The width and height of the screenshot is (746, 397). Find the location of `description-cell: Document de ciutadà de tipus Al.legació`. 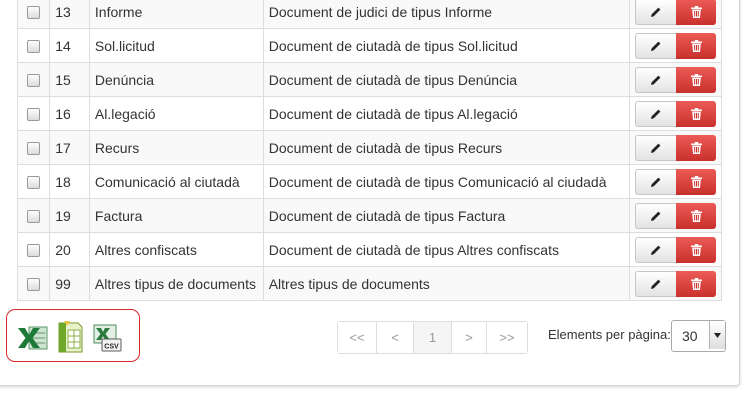

description-cell: Document de ciutadà de tipus Al.legació is located at coordinates (446, 113).